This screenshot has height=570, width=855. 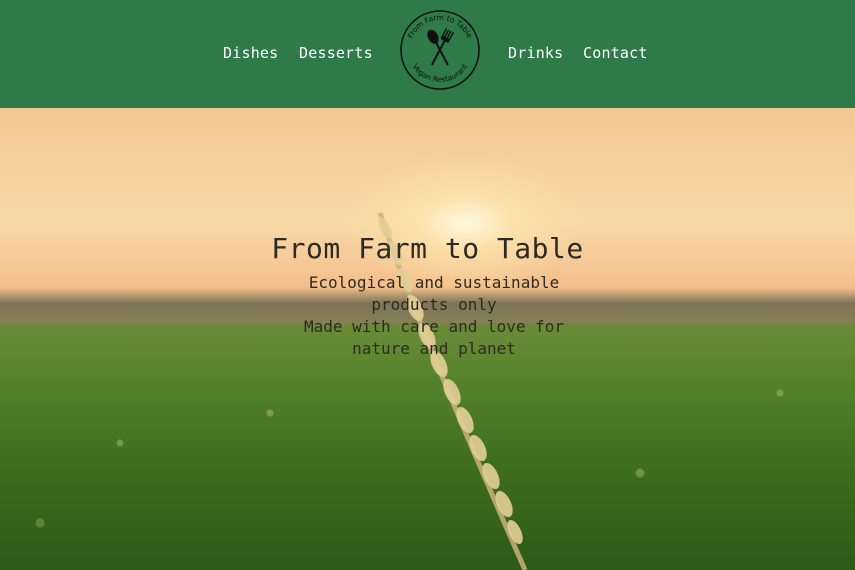 I want to click on restaurant-logo: From Farm to Table Vegan Restaurant, so click(x=440, y=50).